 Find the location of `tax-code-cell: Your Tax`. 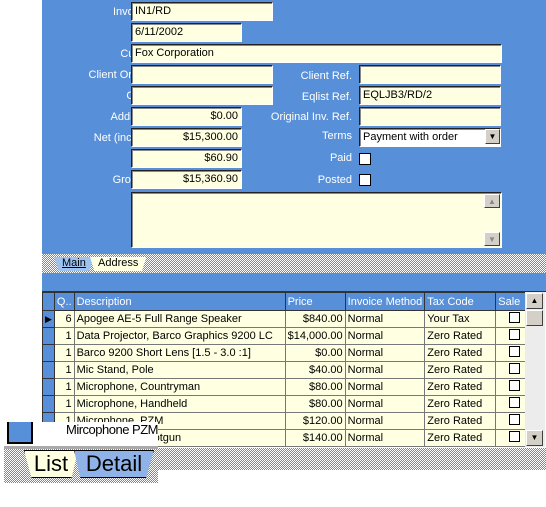

tax-code-cell: Your Tax is located at coordinates (460, 319).